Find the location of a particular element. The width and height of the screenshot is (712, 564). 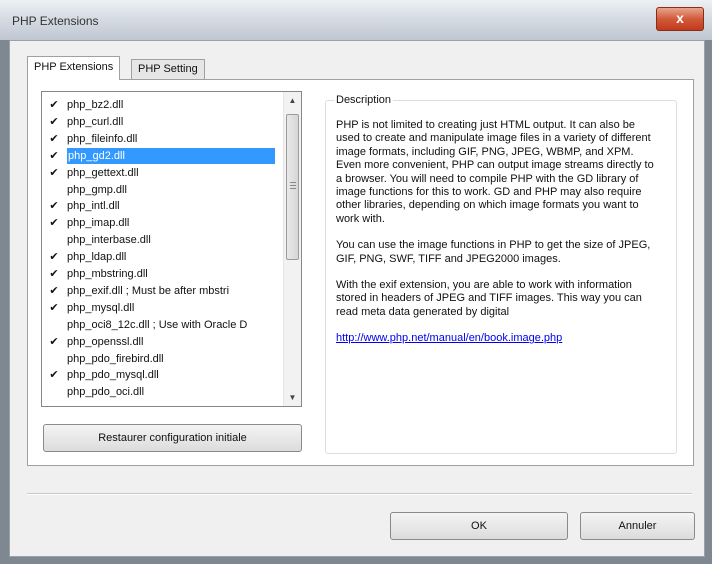

list-scrollbar: ▲ ▼ is located at coordinates (292, 249).